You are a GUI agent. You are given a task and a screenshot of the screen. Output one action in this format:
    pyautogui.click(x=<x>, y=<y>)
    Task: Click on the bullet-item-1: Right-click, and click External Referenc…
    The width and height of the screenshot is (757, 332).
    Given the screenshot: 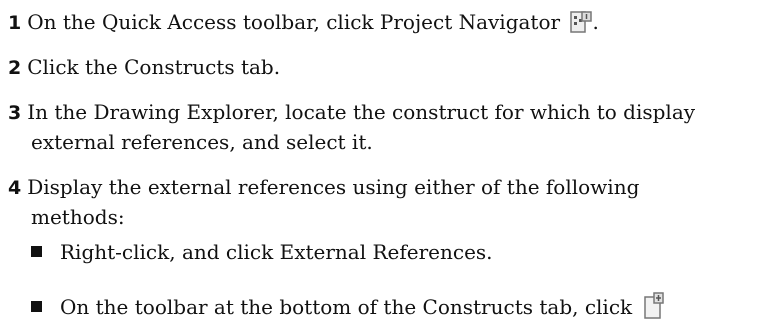 What is the action you would take?
    pyautogui.click(x=262, y=252)
    